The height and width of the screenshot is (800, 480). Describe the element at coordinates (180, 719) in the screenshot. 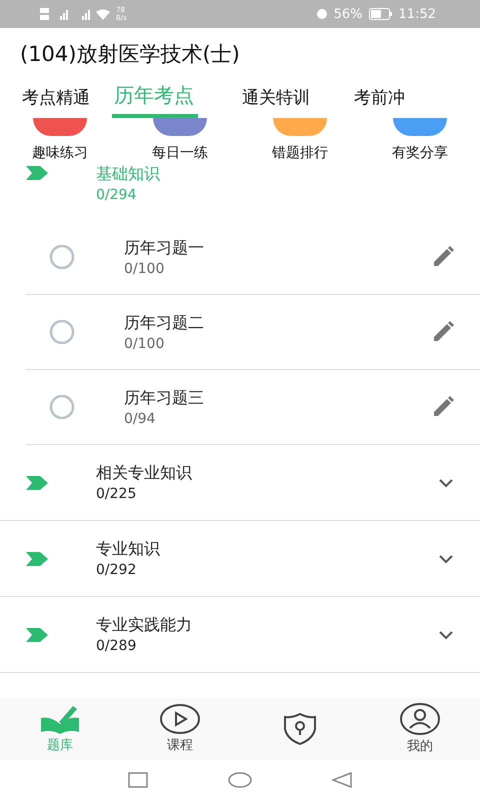

I see `play-icon` at that location.